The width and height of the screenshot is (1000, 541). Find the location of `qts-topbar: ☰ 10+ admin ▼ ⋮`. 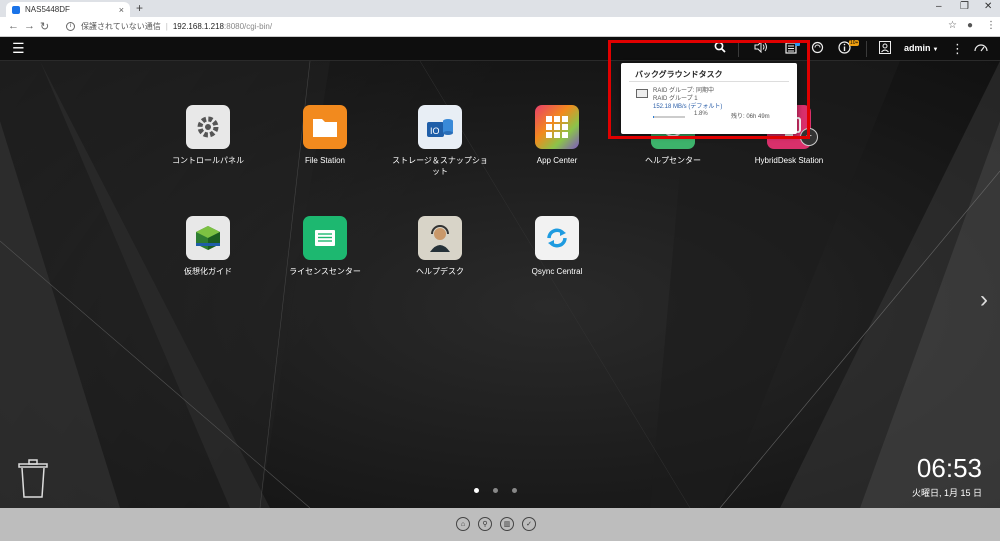

qts-topbar: ☰ 10+ admin ▼ ⋮ is located at coordinates (500, 49).